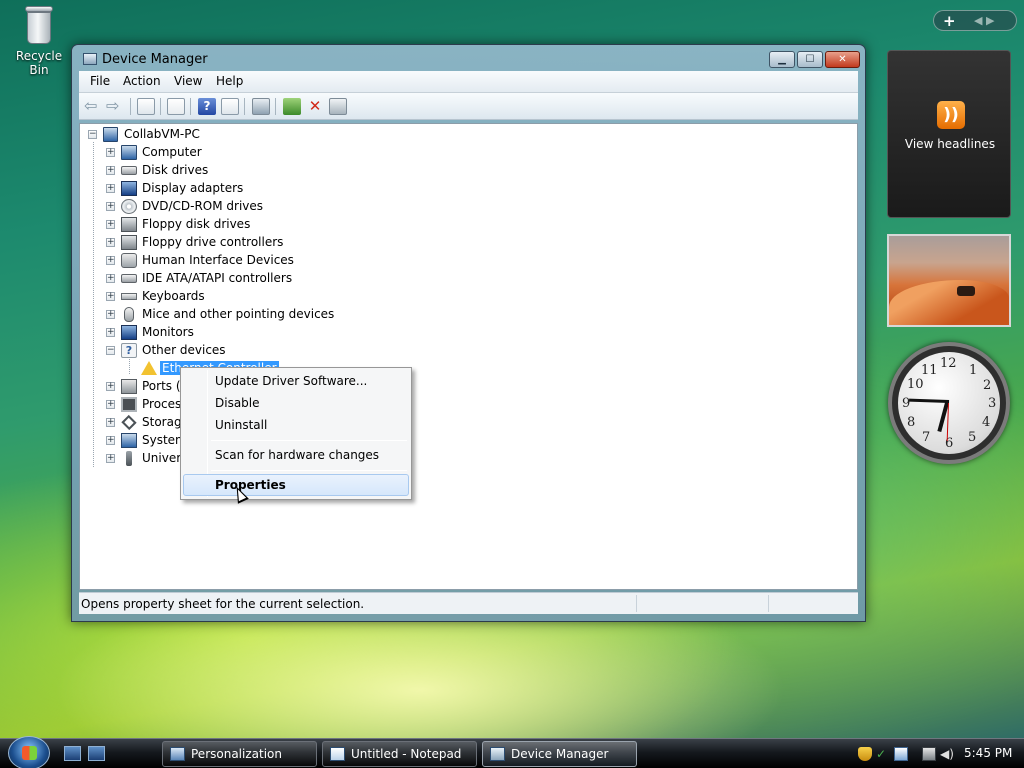  Describe the element at coordinates (810, 59) in the screenshot. I see `maximize-button: ☐` at that location.